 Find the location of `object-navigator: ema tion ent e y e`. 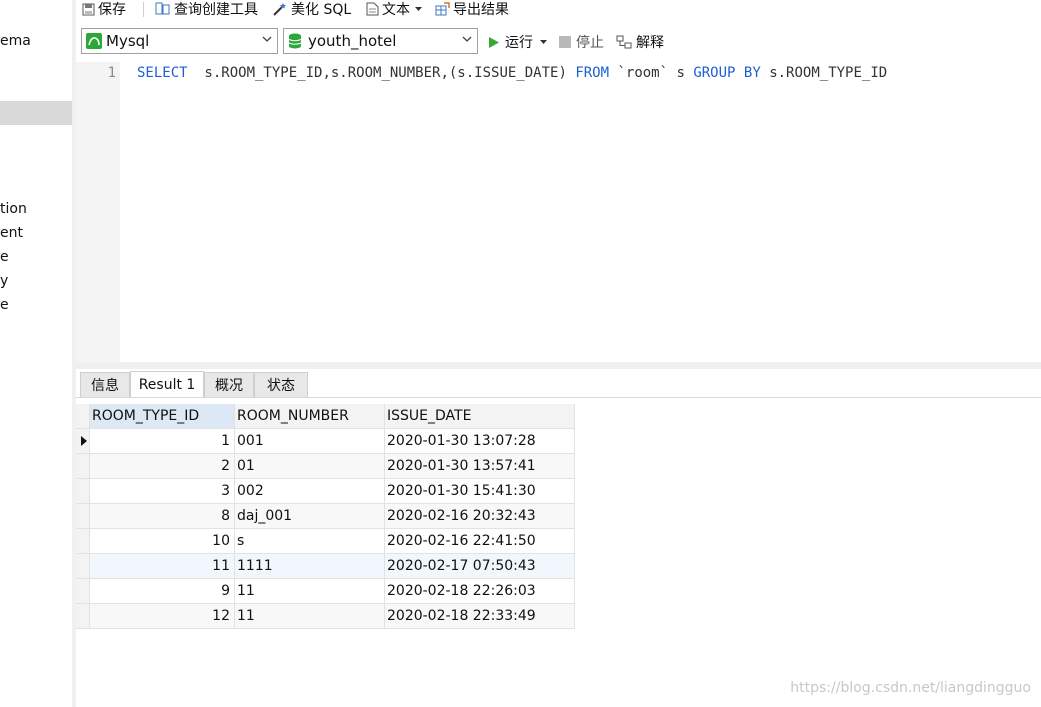

object-navigator: ema tion ent e y e is located at coordinates (36, 353).